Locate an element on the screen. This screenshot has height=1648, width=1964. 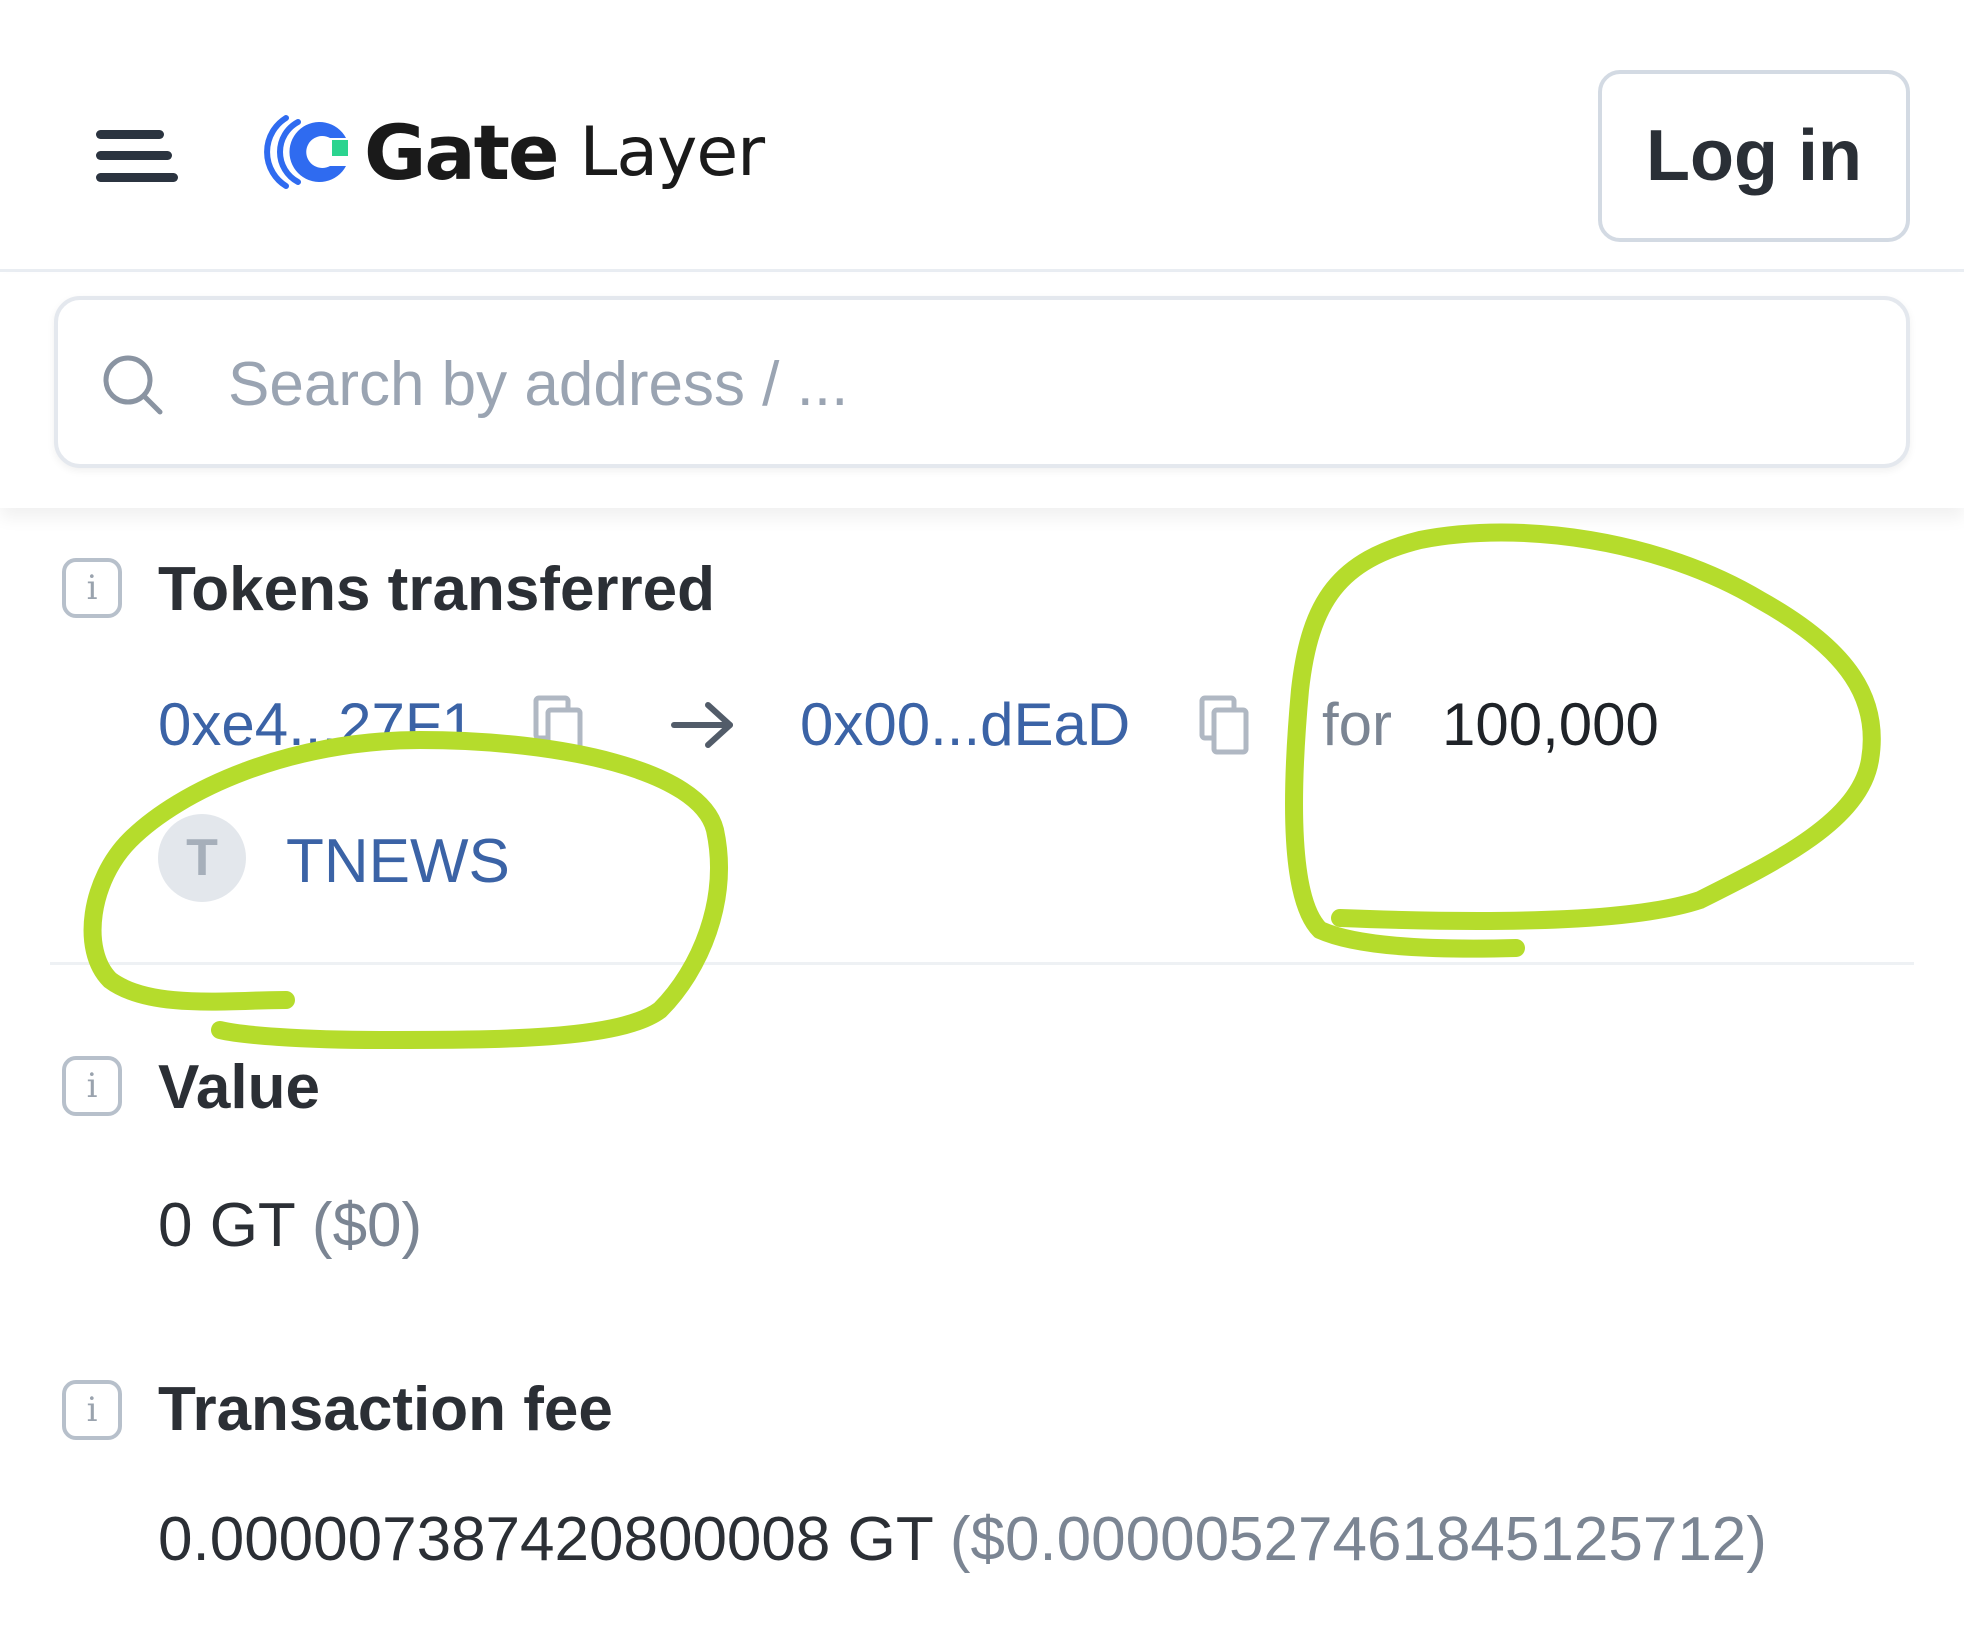
transaction-fee-title: Transaction fee is located at coordinates (385, 1409).